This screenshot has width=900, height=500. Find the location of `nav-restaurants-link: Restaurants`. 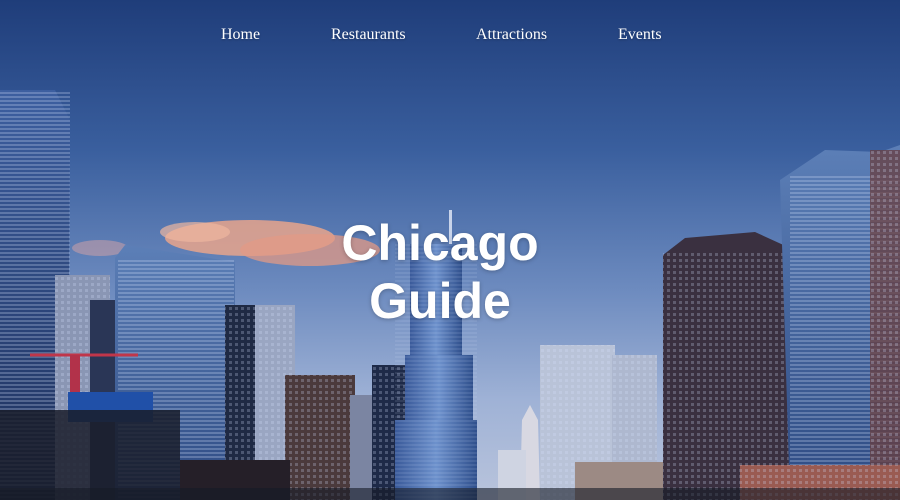

nav-restaurants-link: Restaurants is located at coordinates (368, 35).